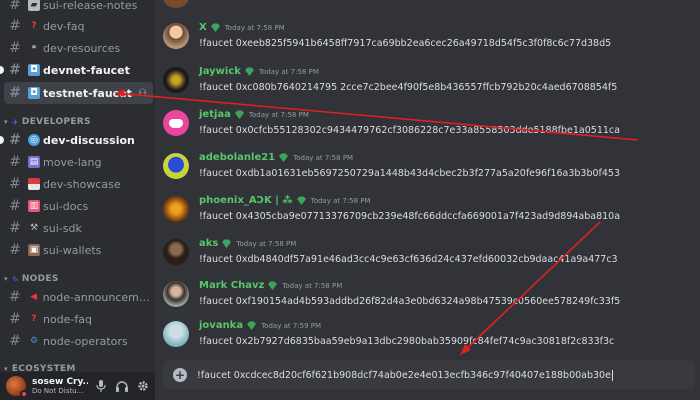  Describe the element at coordinates (231, 285) in the screenshot. I see `message-author: Mark Chavz` at that location.